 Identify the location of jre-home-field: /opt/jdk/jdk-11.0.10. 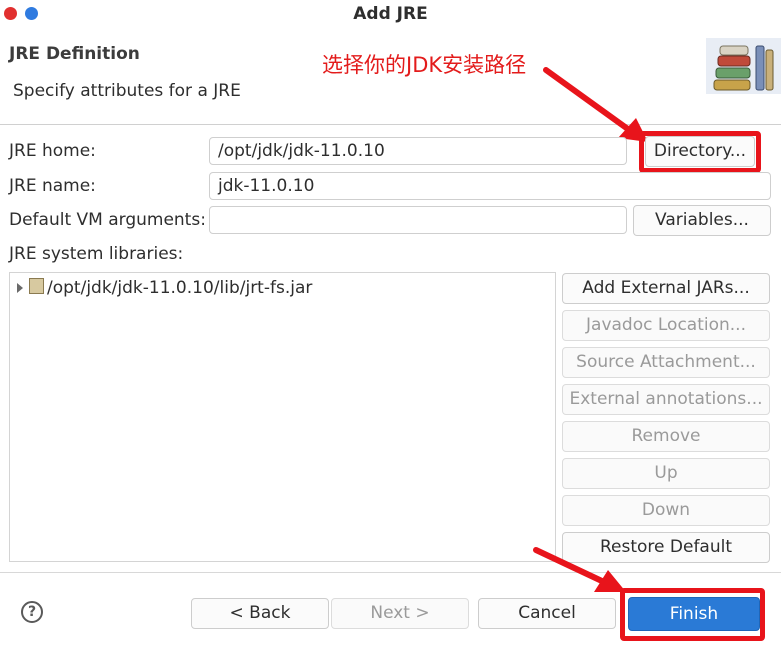
(418, 151).